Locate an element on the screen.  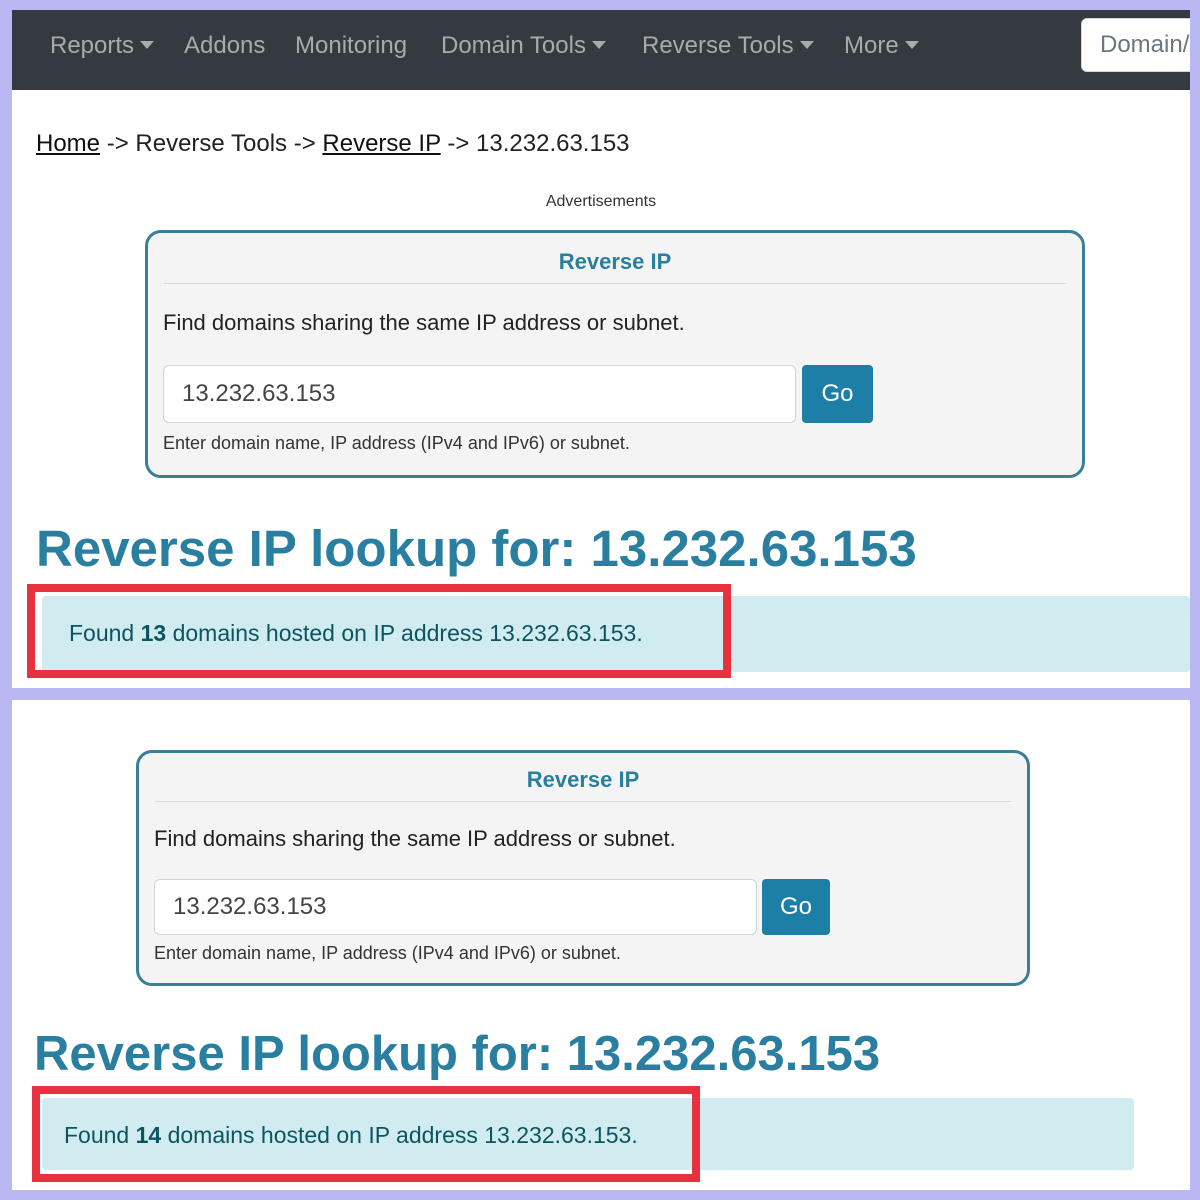
nav-reports-label: Reports is located at coordinates (92, 45).